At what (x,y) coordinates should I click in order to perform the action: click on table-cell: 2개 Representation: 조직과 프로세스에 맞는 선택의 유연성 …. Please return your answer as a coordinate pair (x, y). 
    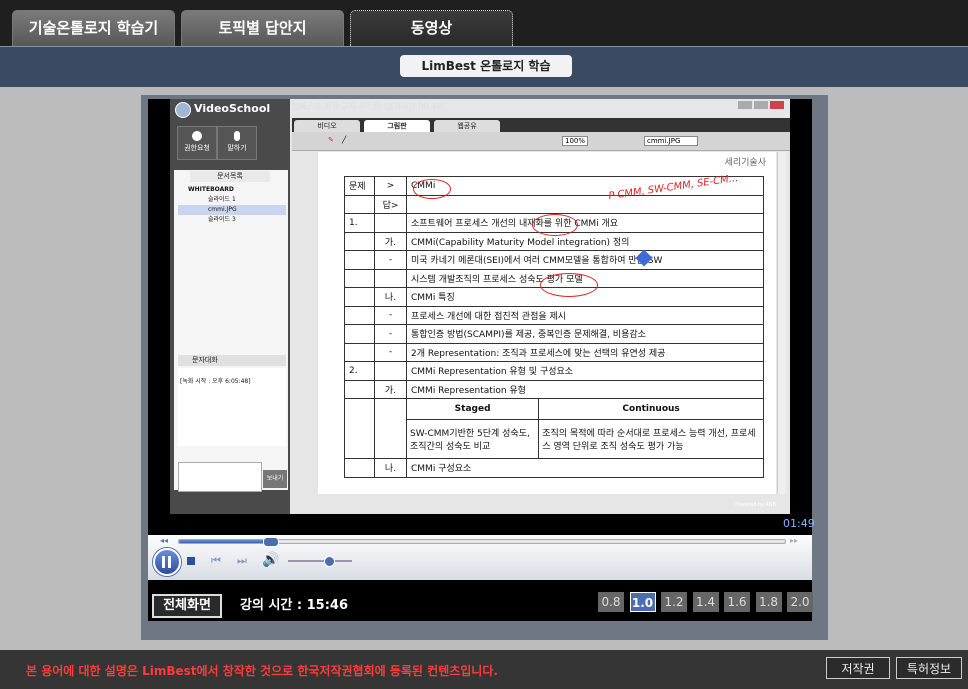
    Looking at the image, I should click on (585, 352).